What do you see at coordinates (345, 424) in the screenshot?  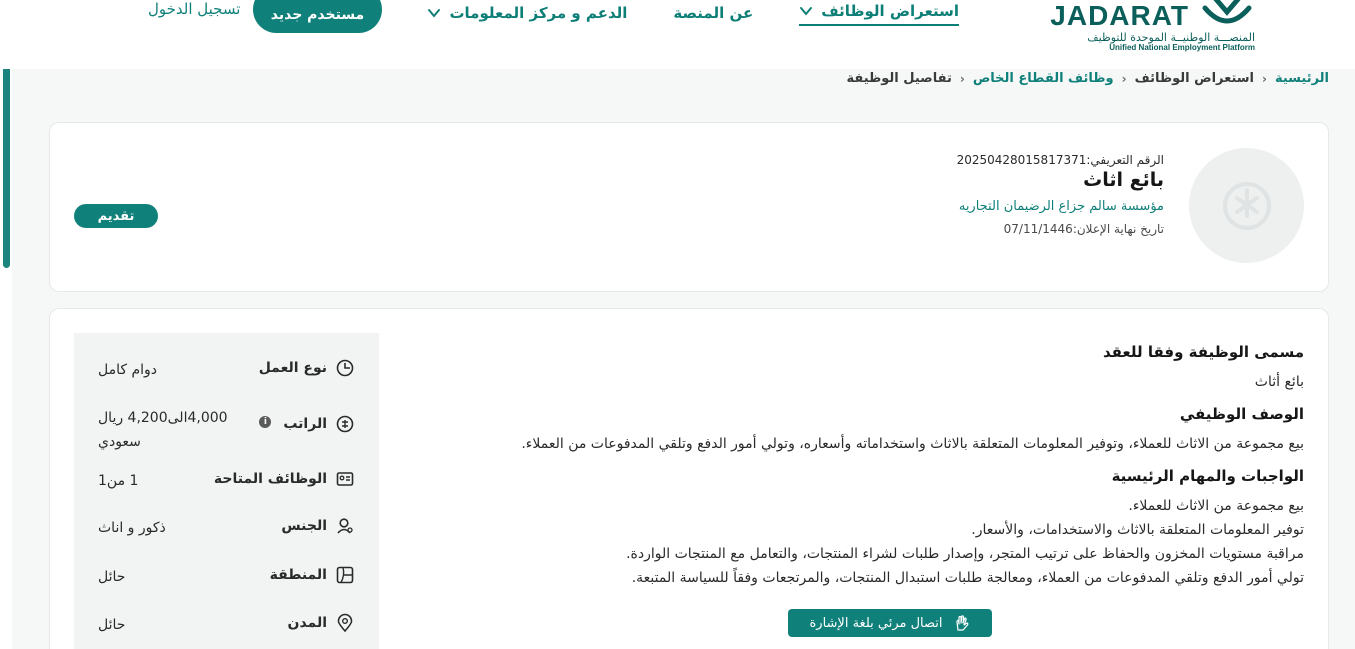 I see `salary-icon` at bounding box center [345, 424].